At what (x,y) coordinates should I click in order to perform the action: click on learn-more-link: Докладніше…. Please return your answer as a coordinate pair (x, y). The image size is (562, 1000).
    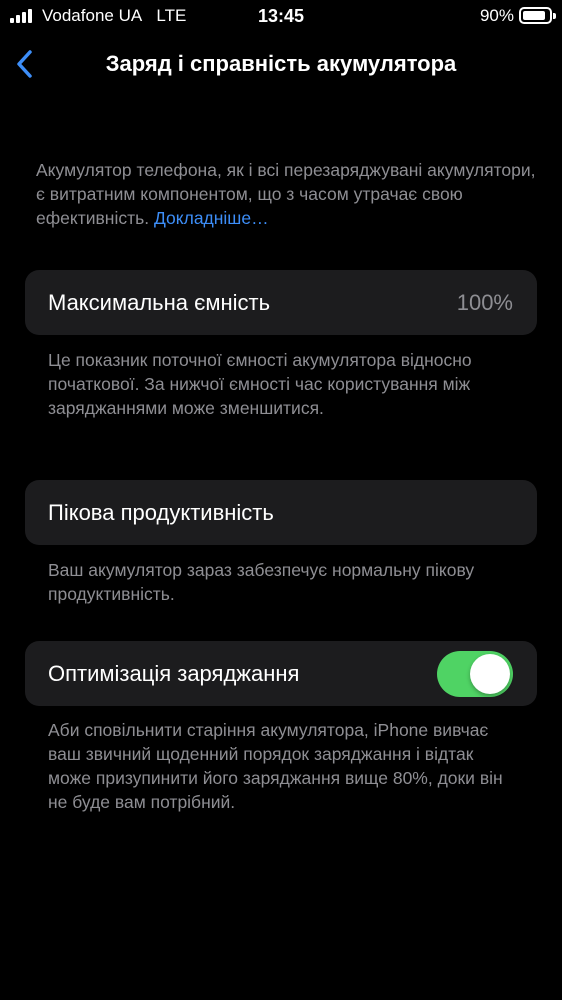
    Looking at the image, I should click on (211, 218).